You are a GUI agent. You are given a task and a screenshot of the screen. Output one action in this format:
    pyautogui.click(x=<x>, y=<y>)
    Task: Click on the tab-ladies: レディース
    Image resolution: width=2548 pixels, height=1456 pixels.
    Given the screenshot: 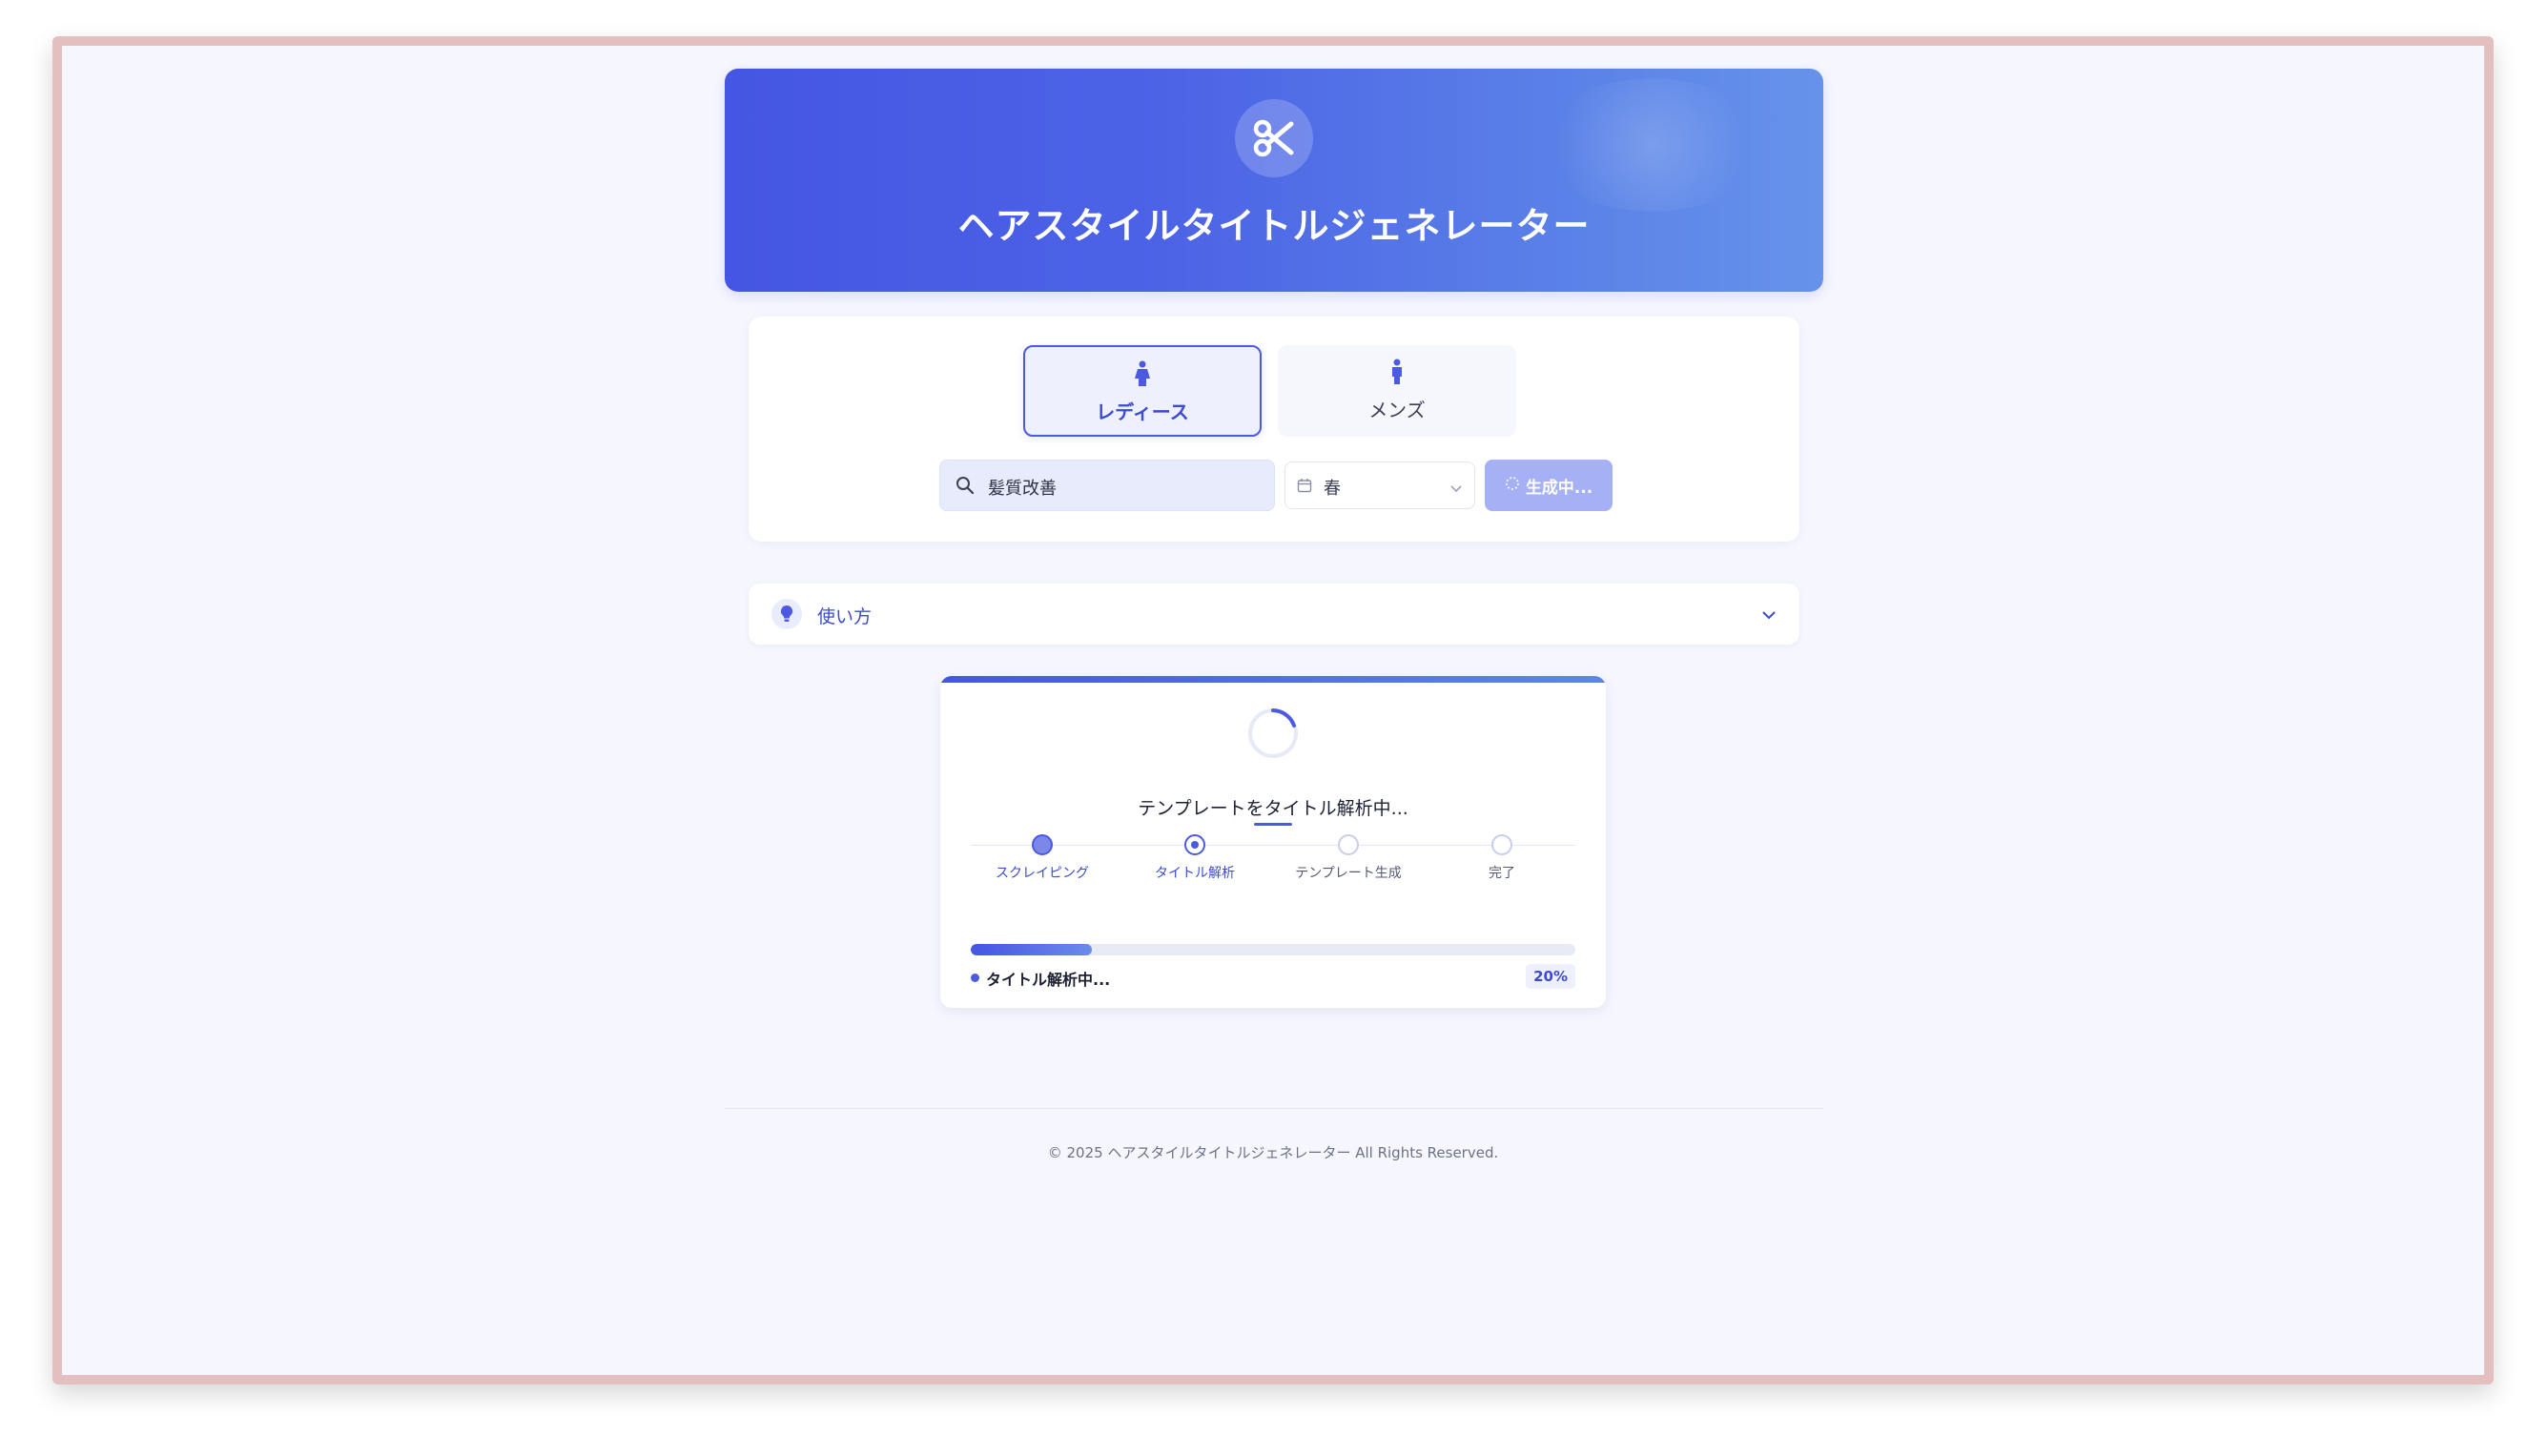 What is the action you would take?
    pyautogui.click(x=1143, y=391)
    